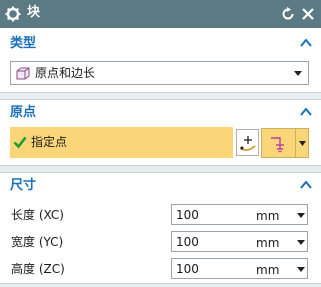 This screenshot has width=321, height=287. Describe the element at coordinates (285, 143) in the screenshot. I see `inferred-point-dropdown` at that location.